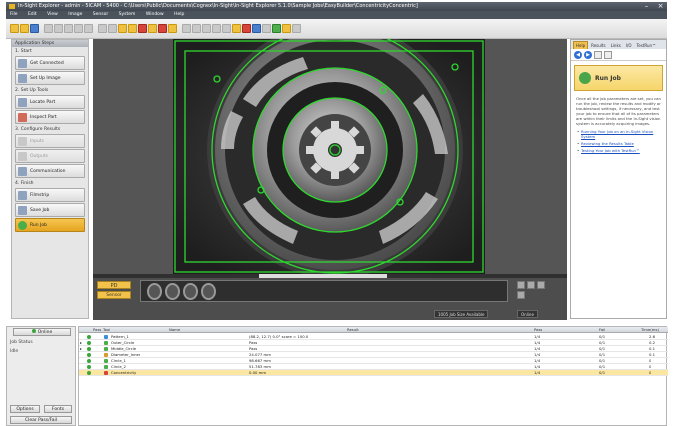 The width and height of the screenshot is (673, 426). I want to click on online-icon, so click(236, 28).